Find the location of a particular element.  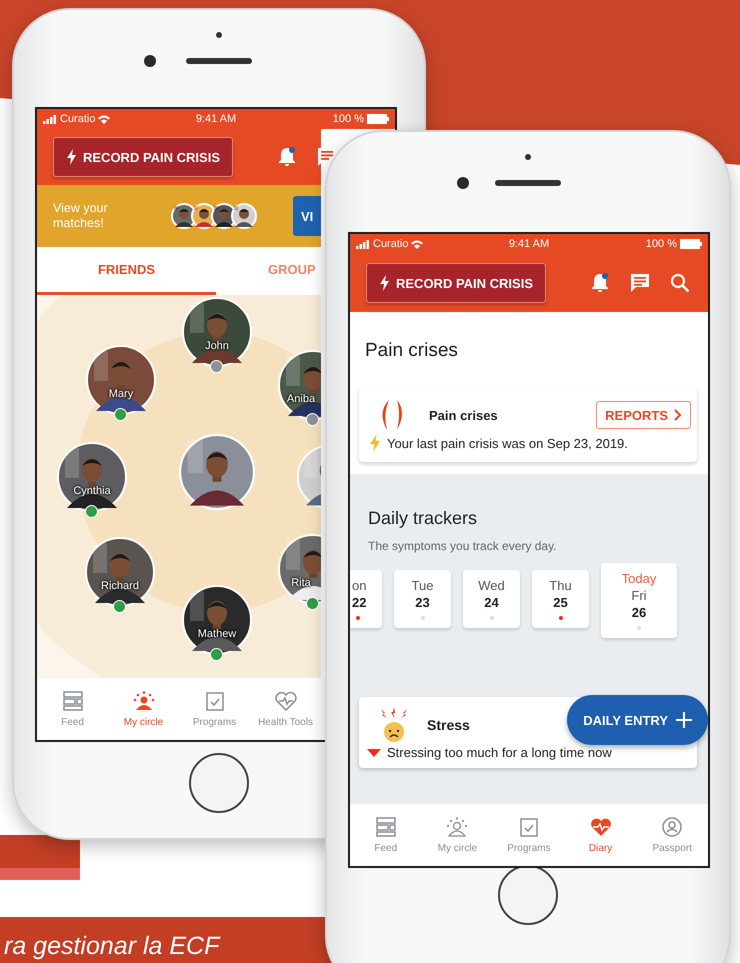

day-card: Today Fri 26 is located at coordinates (639, 600).